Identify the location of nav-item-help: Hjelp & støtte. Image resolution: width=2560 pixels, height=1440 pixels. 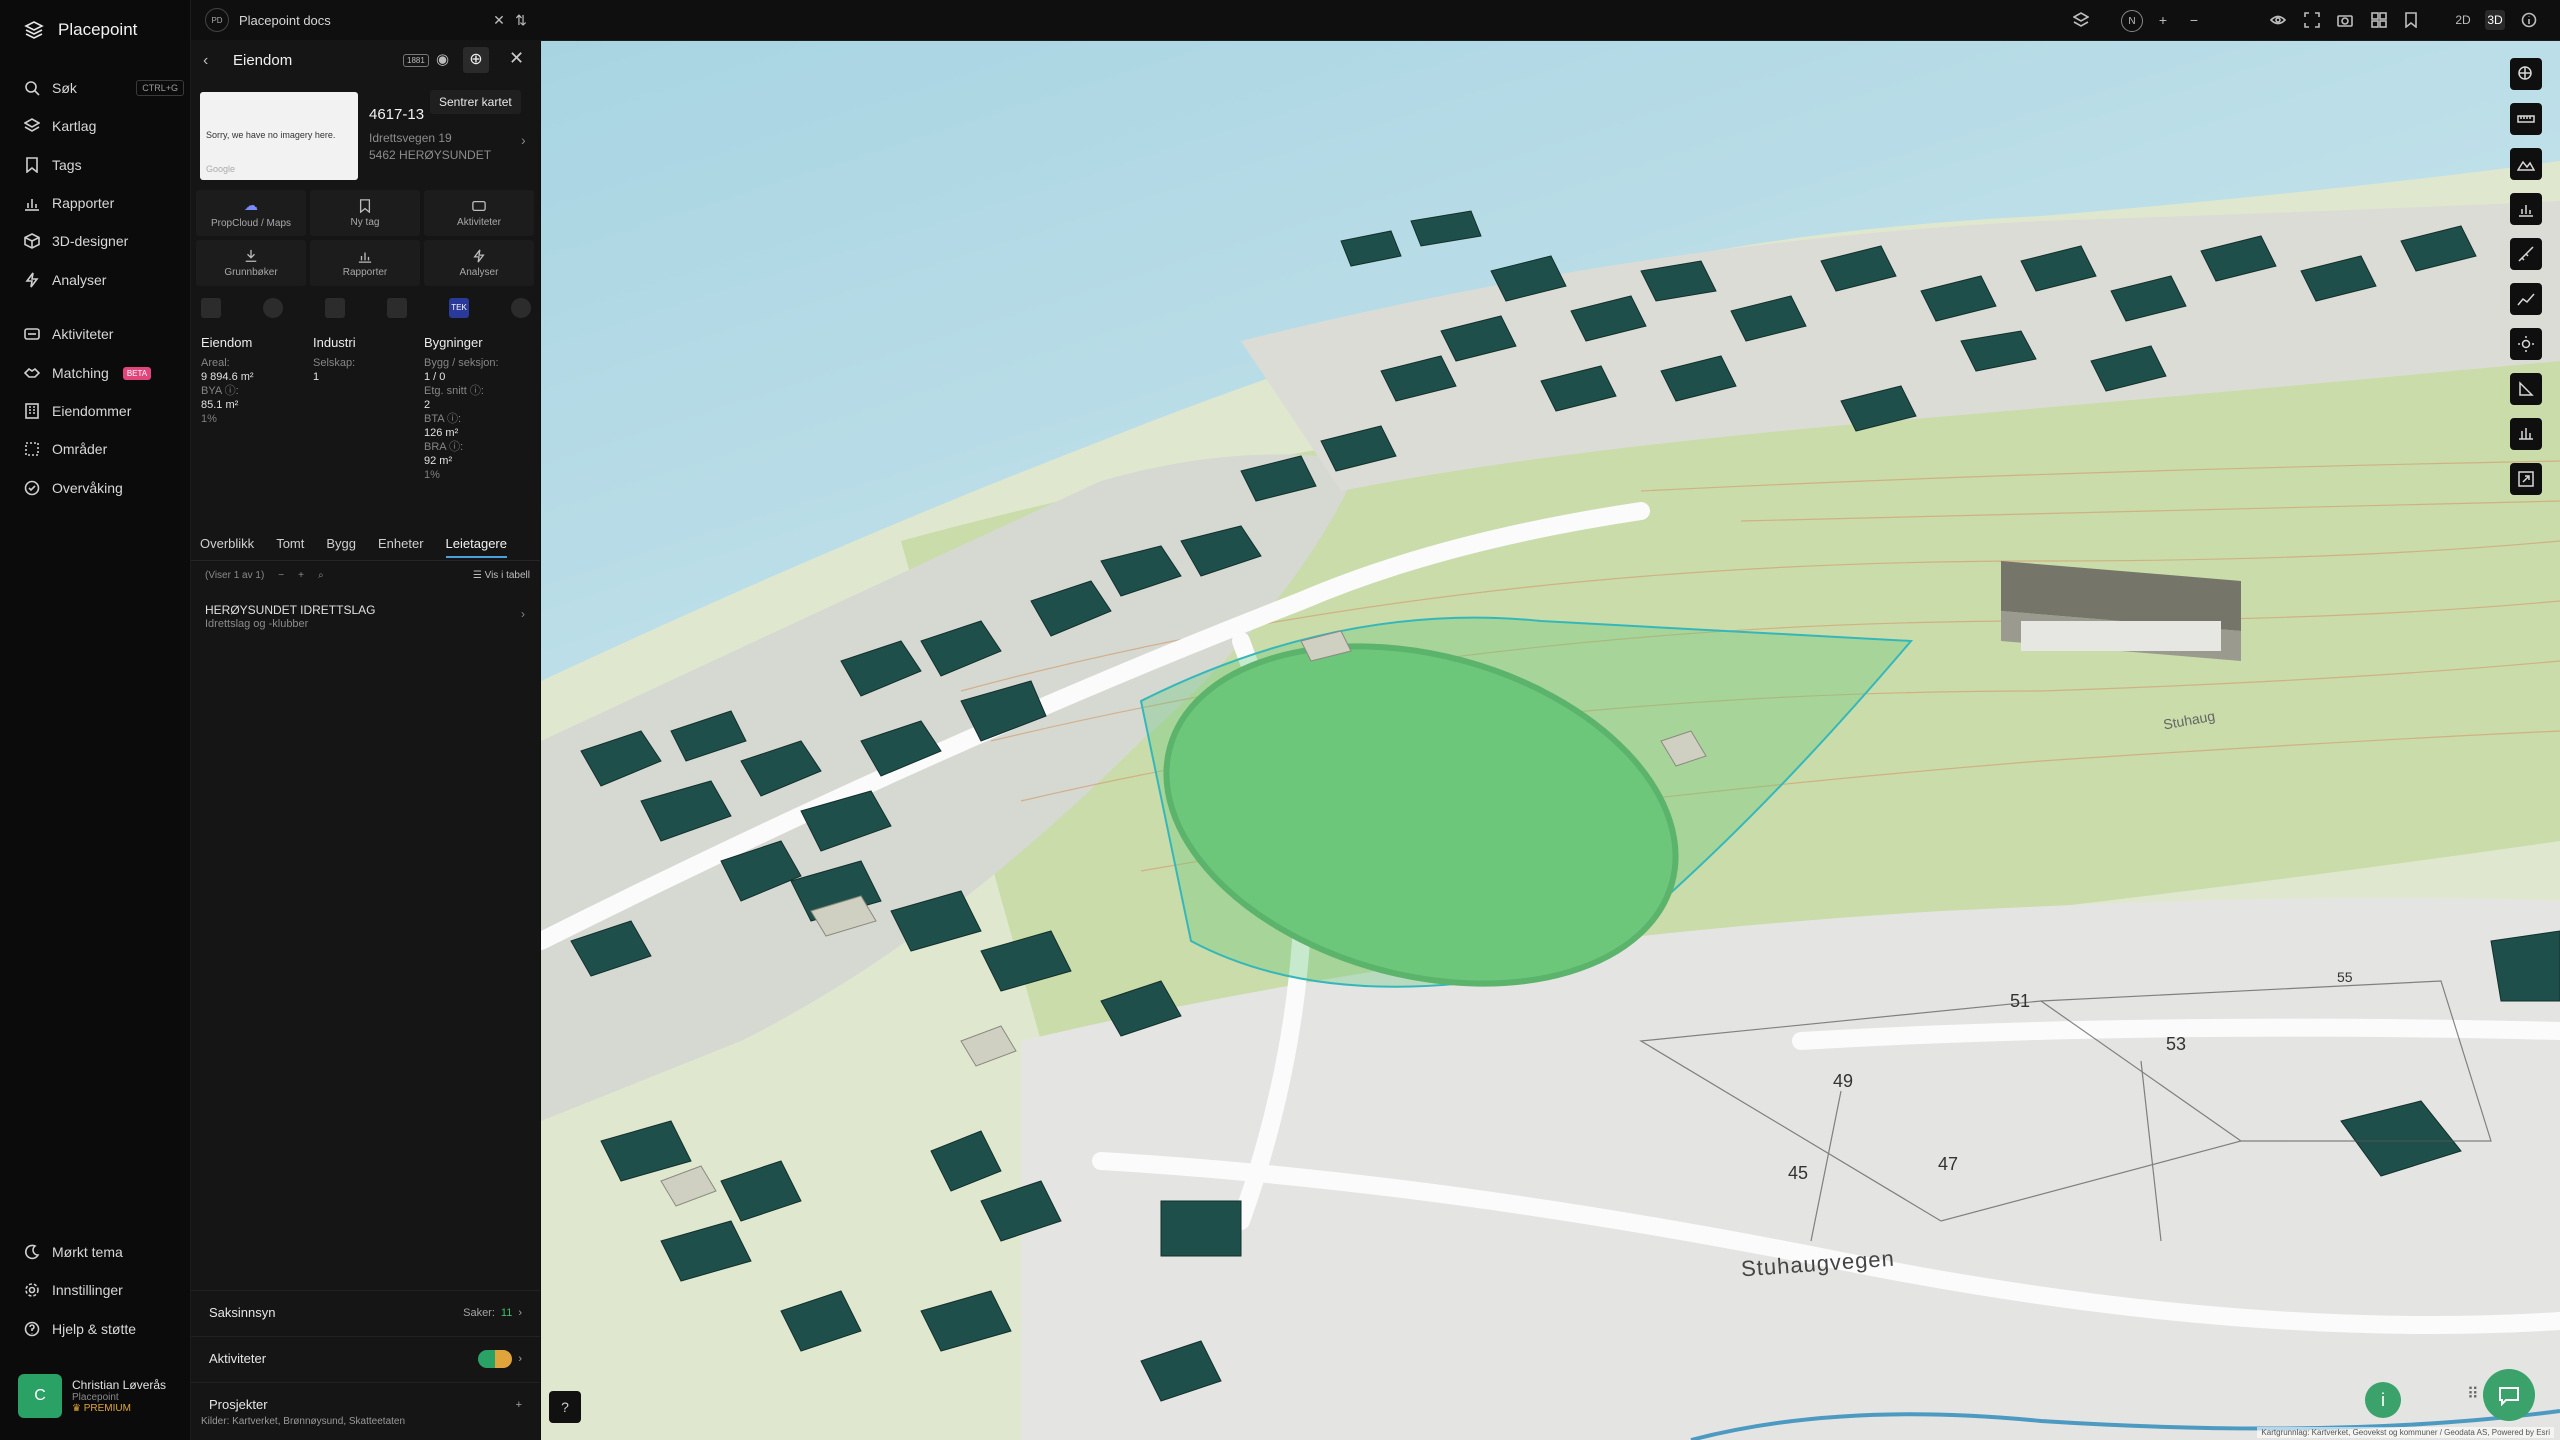
(104, 1329).